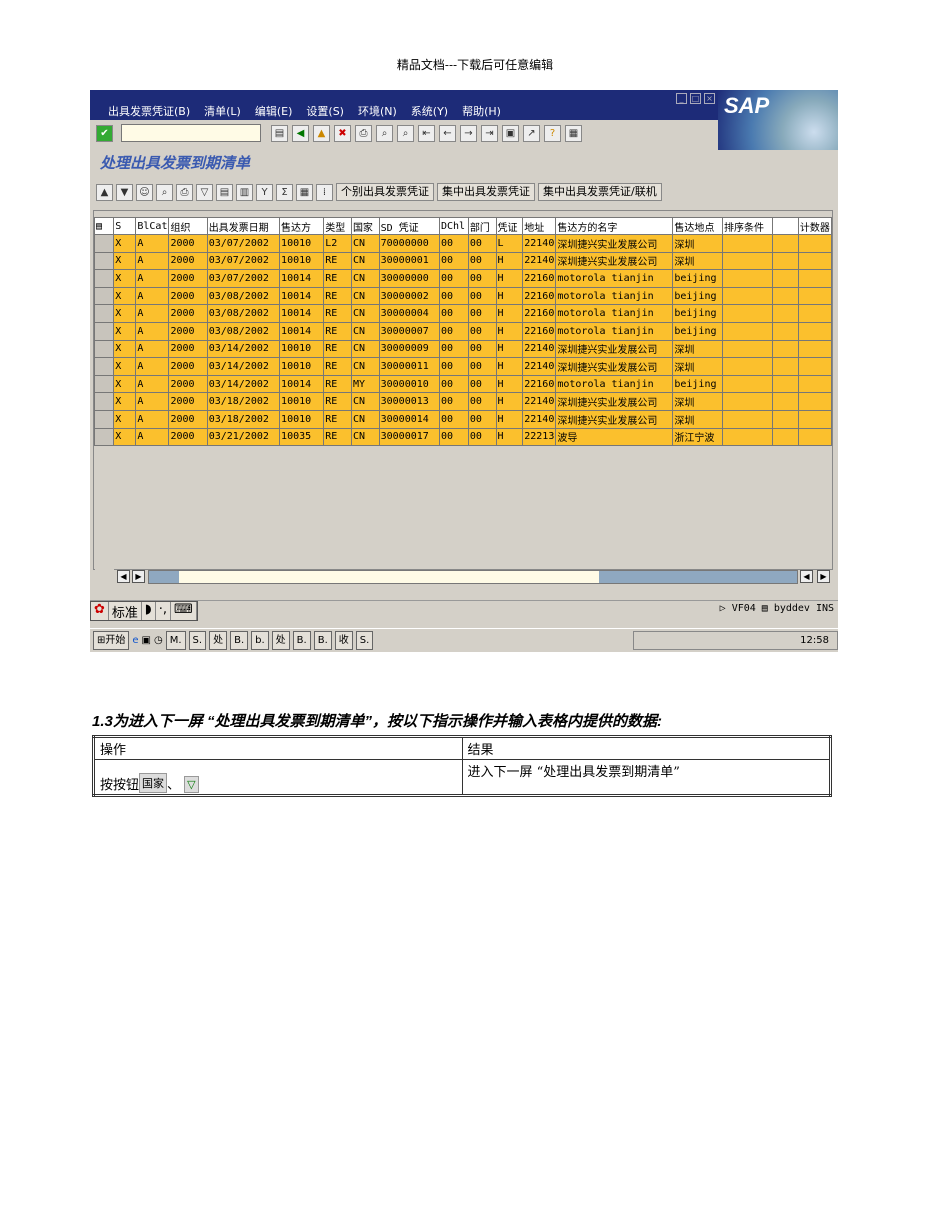 Image resolution: width=950 pixels, height=1230 pixels. I want to click on column-header: 类型, so click(337, 226).